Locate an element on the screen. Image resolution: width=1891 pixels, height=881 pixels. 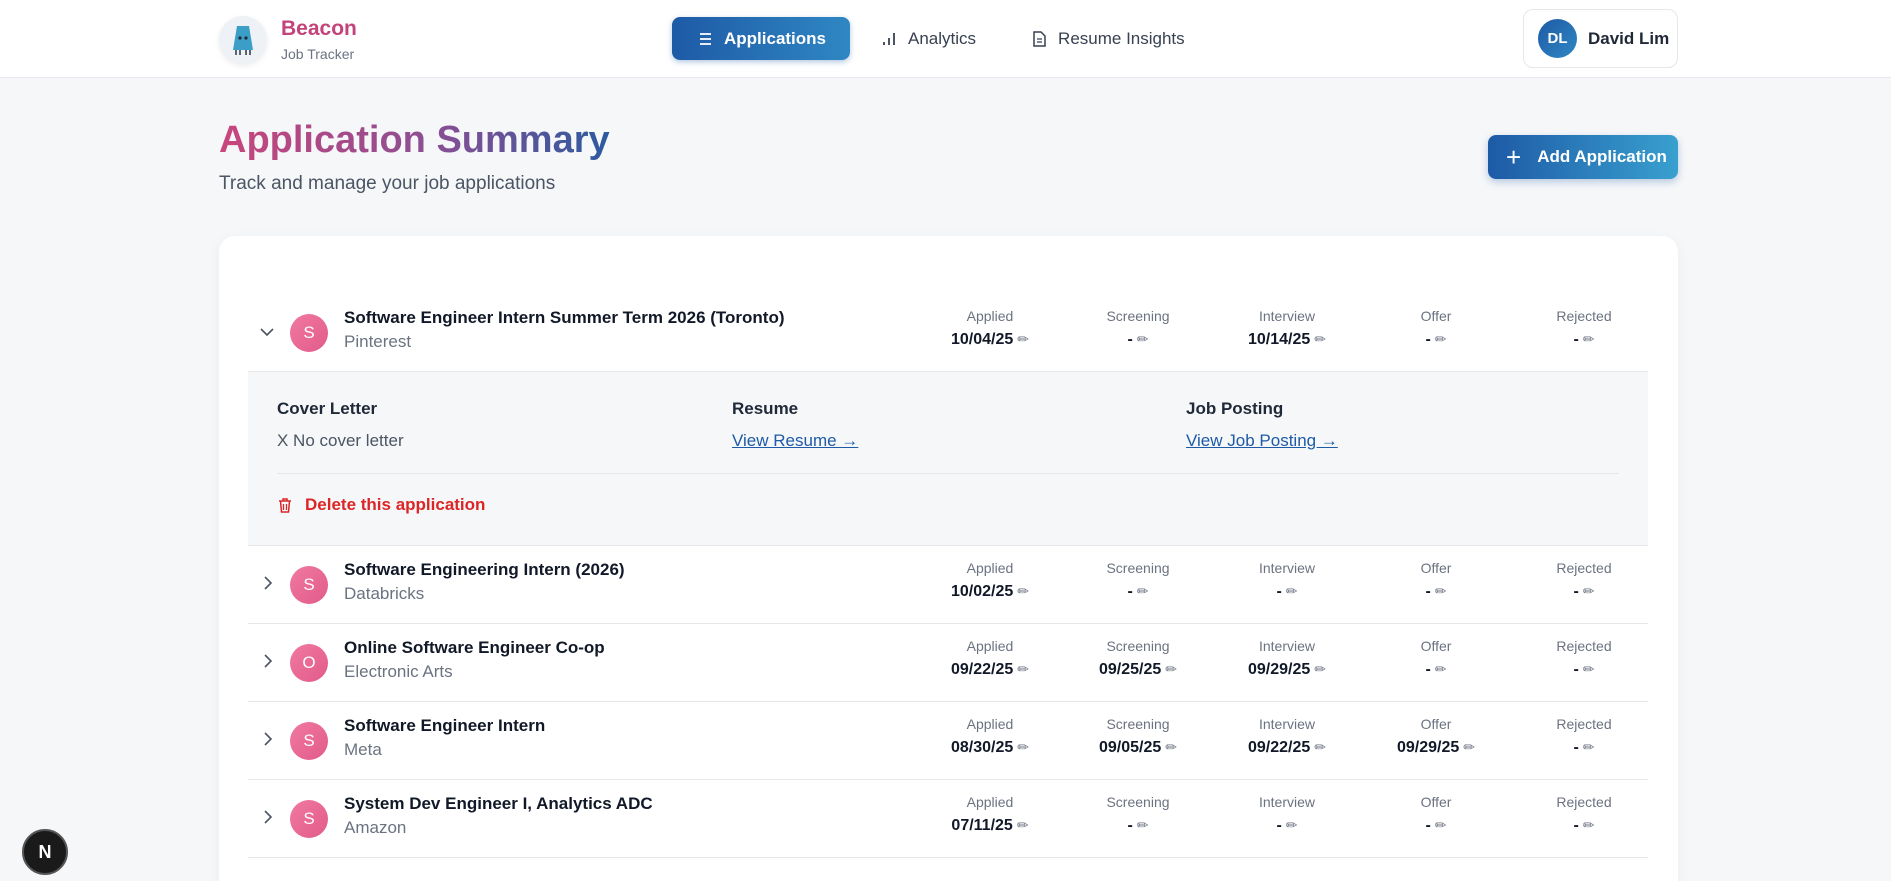
stage-date-value: 07/11/25 is located at coordinates (982, 825).